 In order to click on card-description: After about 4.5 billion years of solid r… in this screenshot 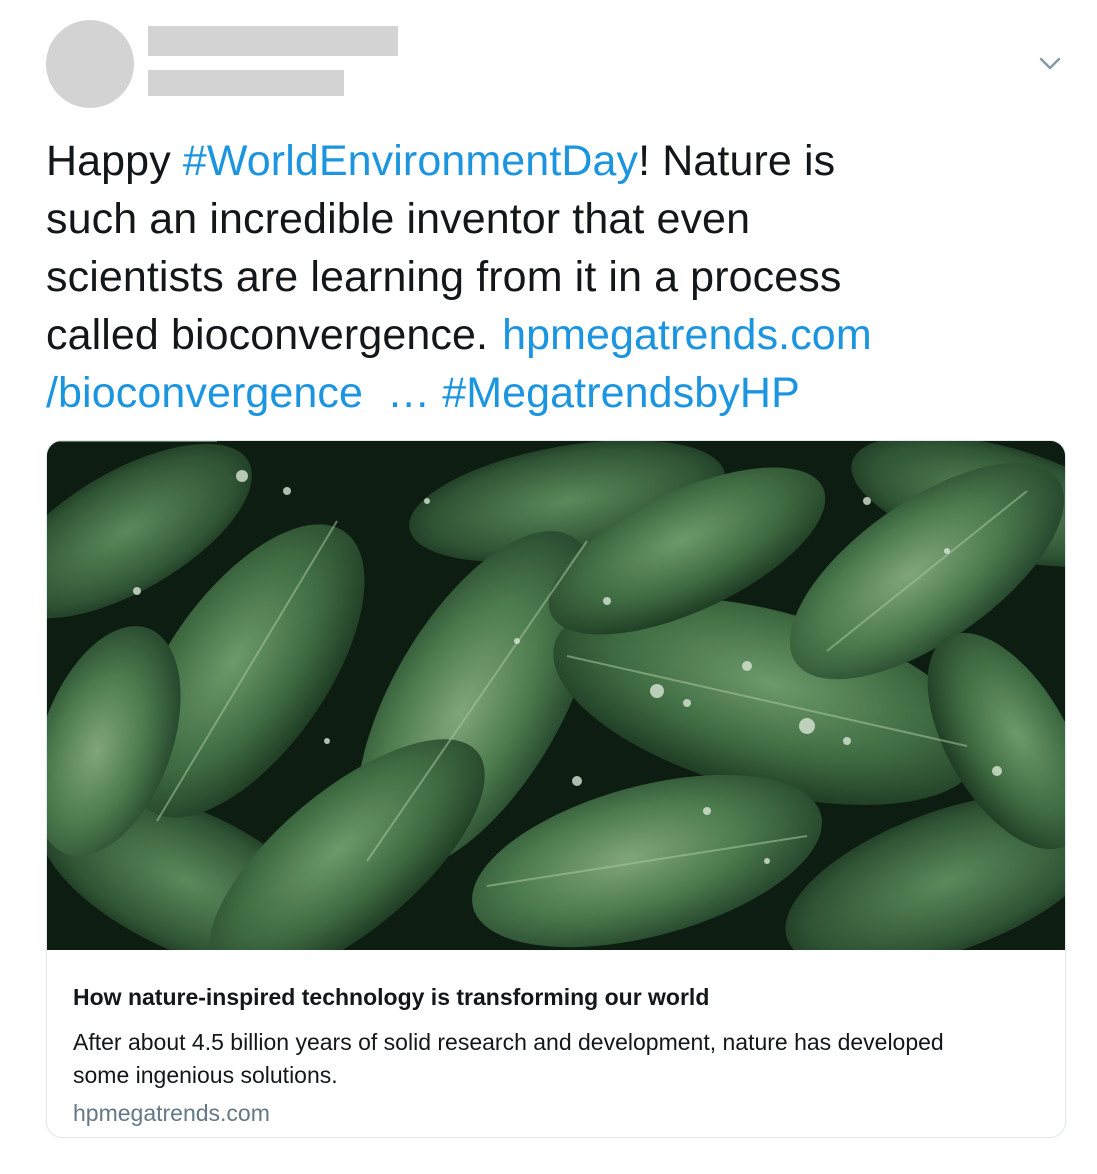, I will do `click(508, 1058)`.